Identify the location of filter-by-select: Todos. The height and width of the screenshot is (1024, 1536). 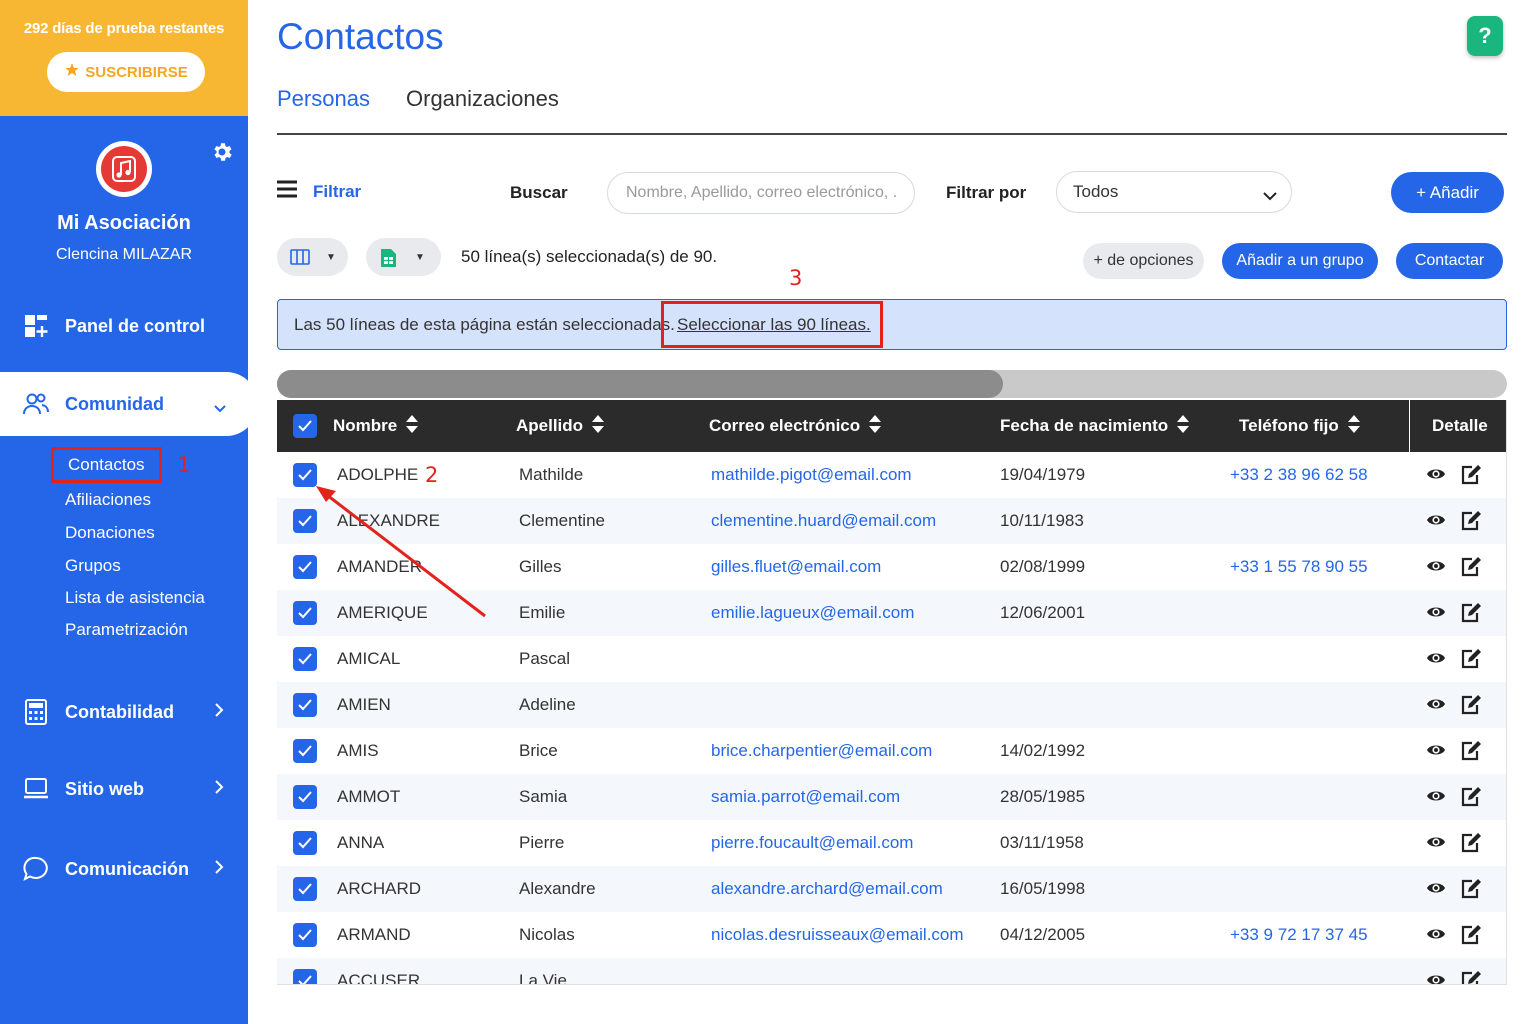
(1174, 192).